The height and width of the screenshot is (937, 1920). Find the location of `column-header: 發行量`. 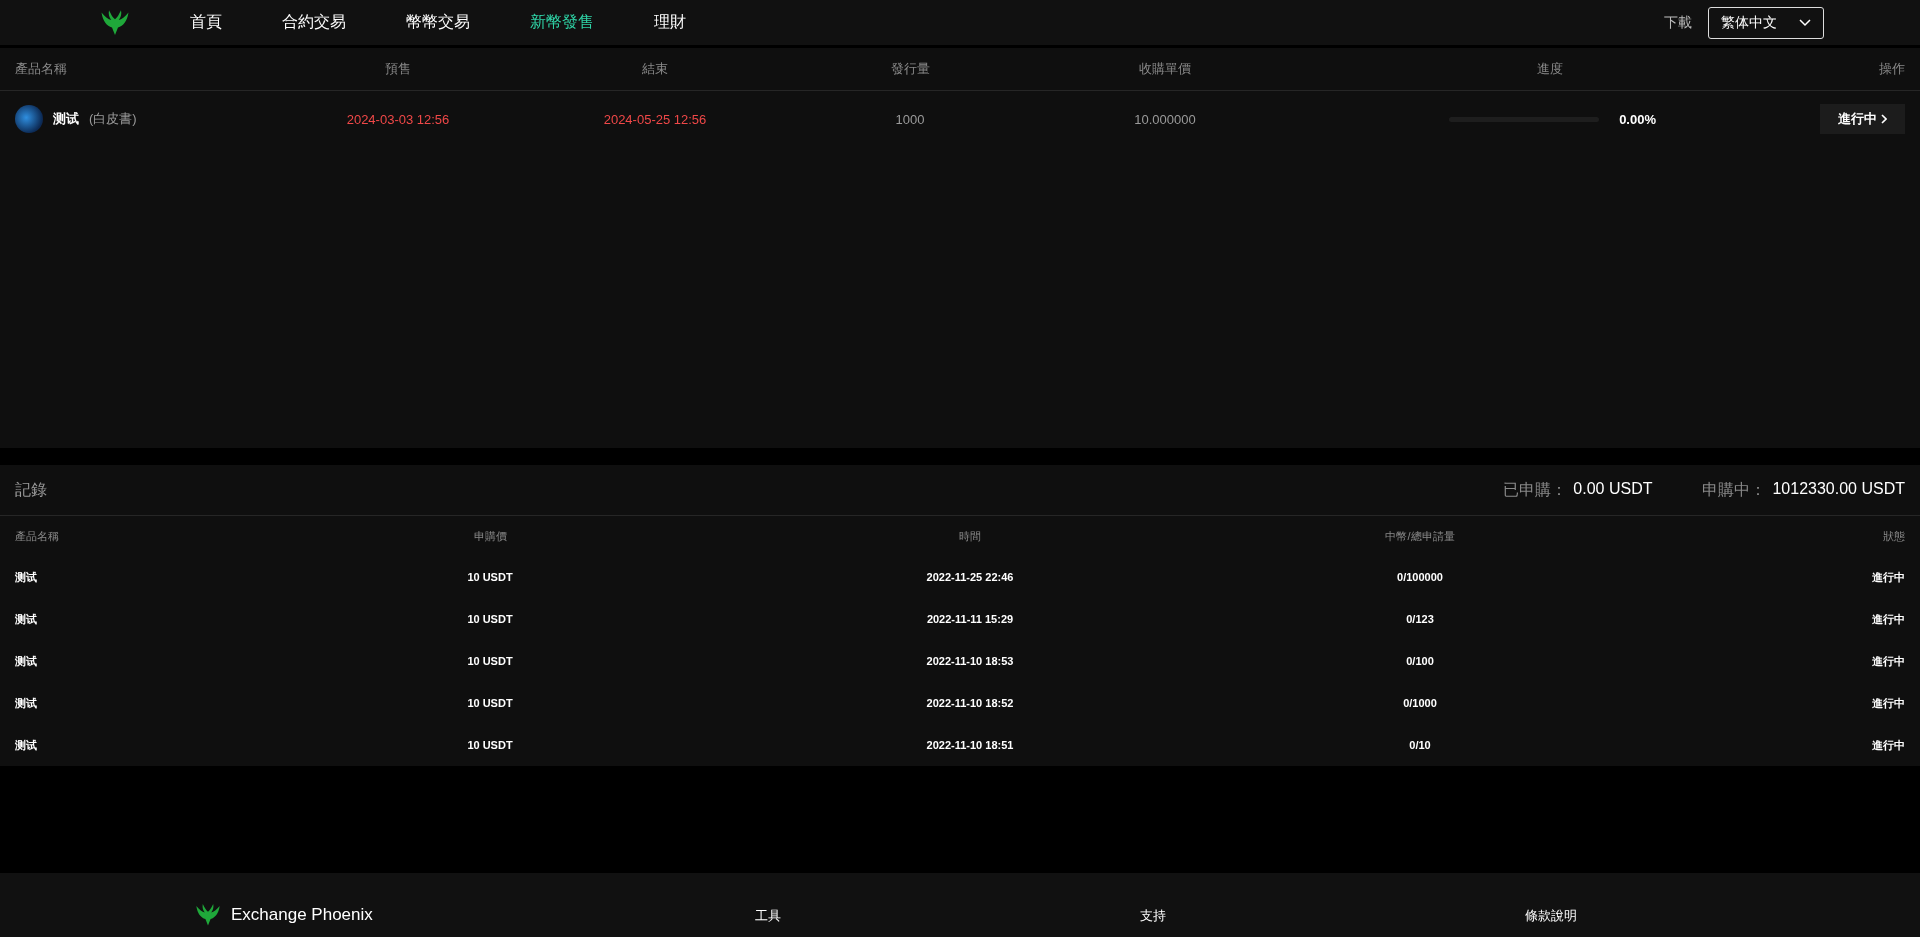

column-header: 發行量 is located at coordinates (910, 69).